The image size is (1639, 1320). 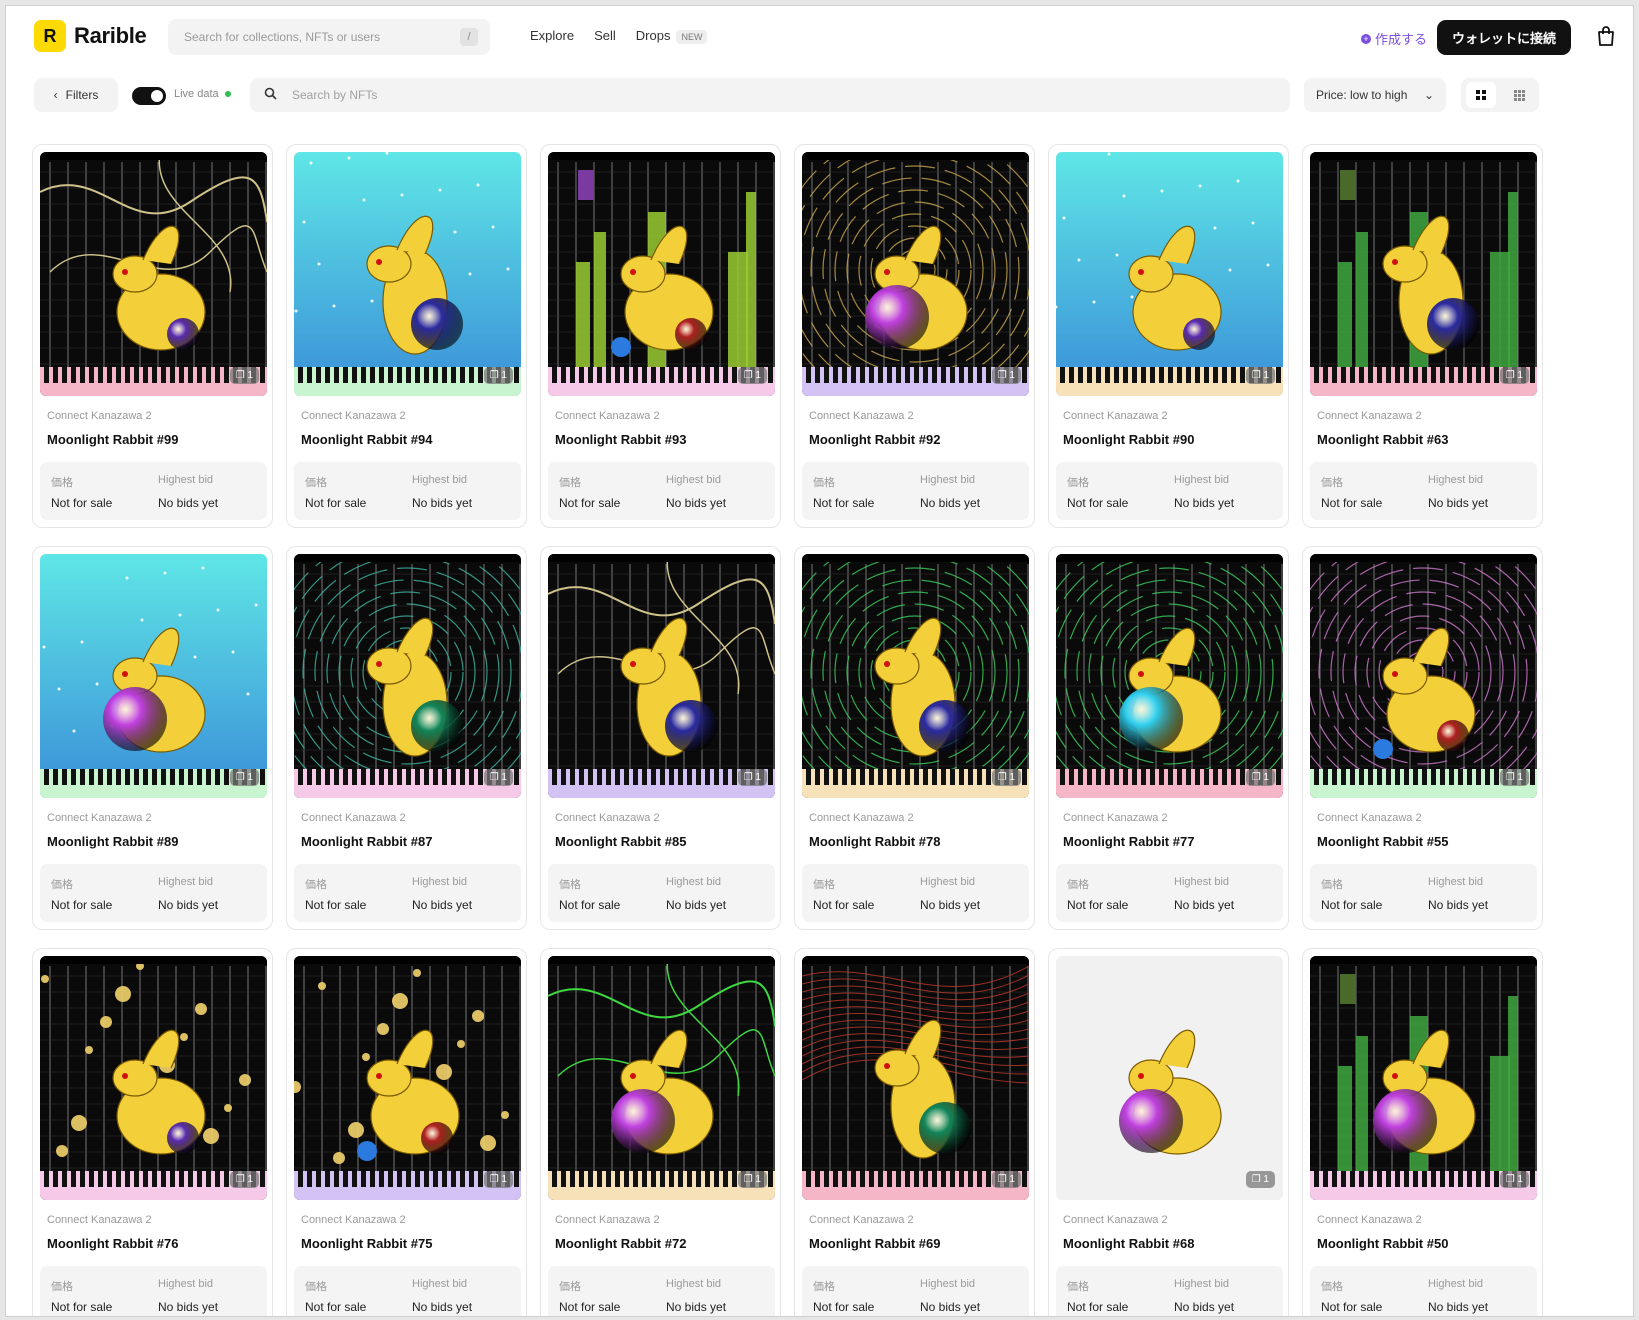 I want to click on price-label: 価格, so click(x=570, y=885).